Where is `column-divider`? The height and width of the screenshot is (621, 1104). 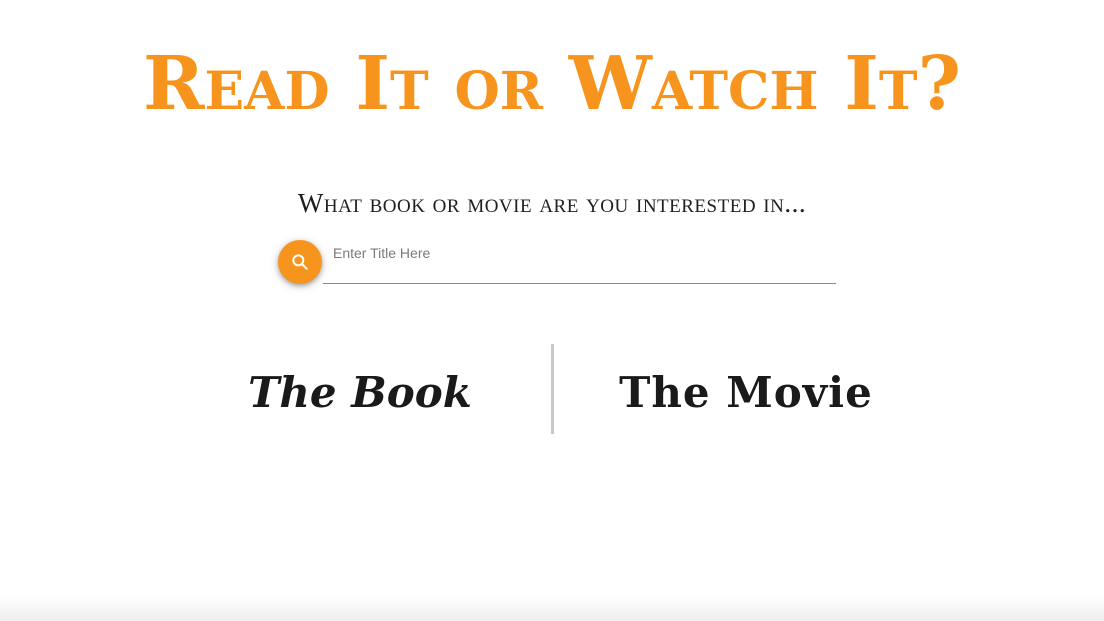 column-divider is located at coordinates (552, 389).